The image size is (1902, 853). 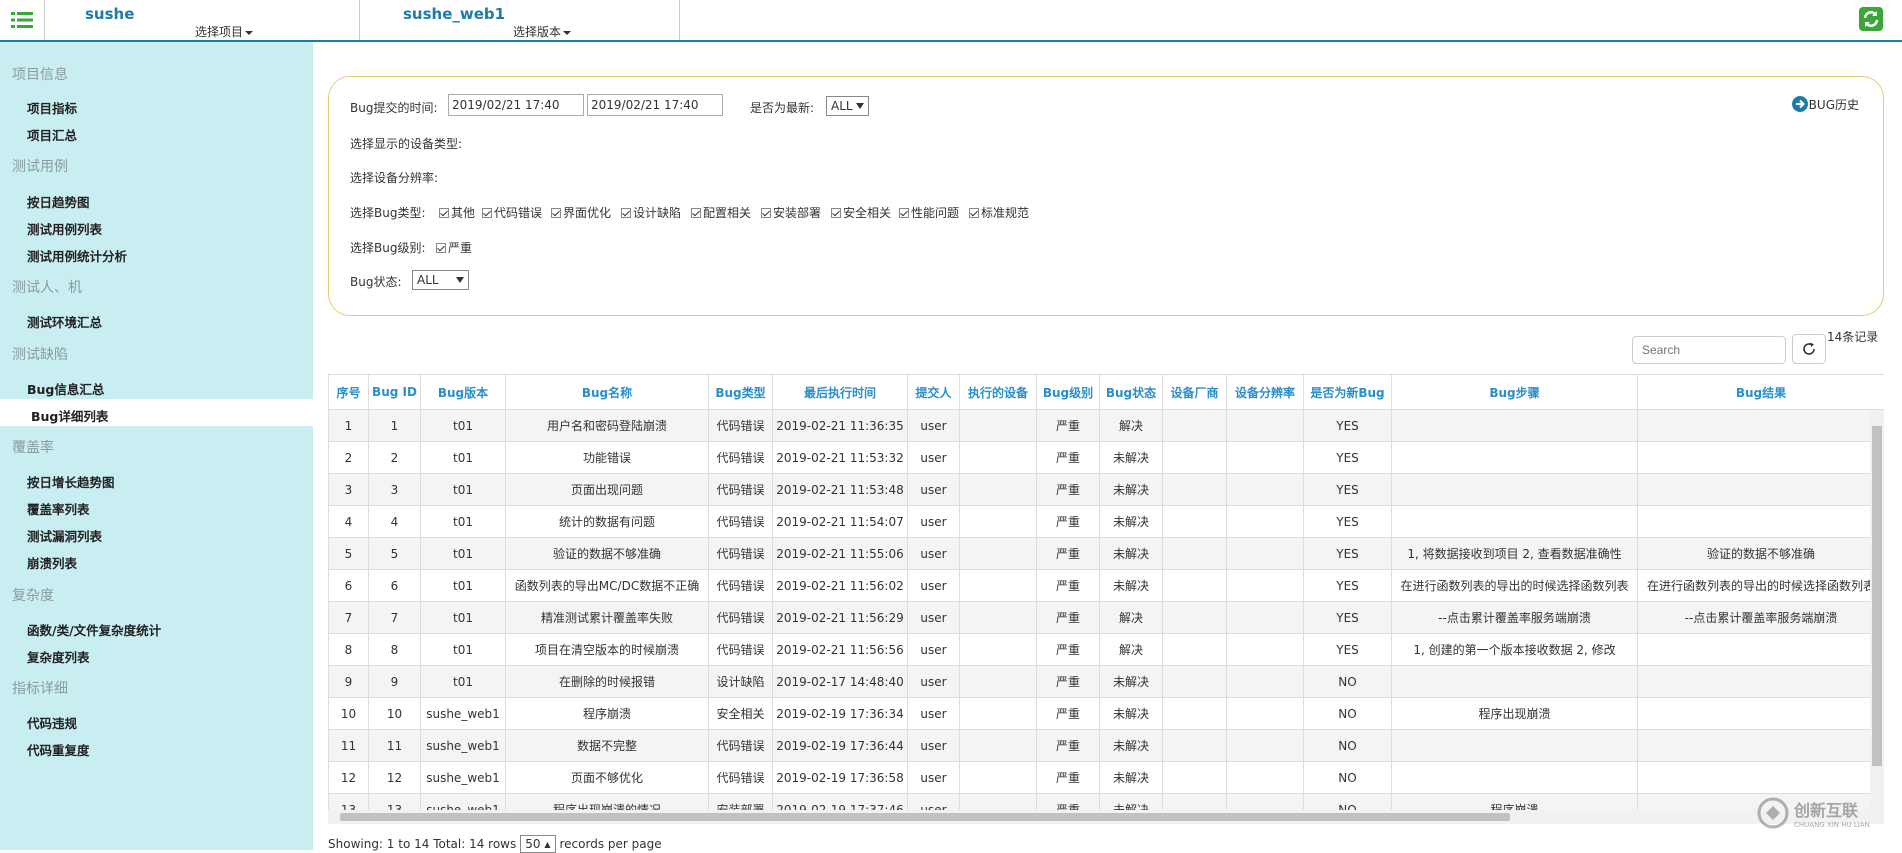 I want to click on sidebar-item-complexity-list: 复杂度列表, so click(x=58, y=656).